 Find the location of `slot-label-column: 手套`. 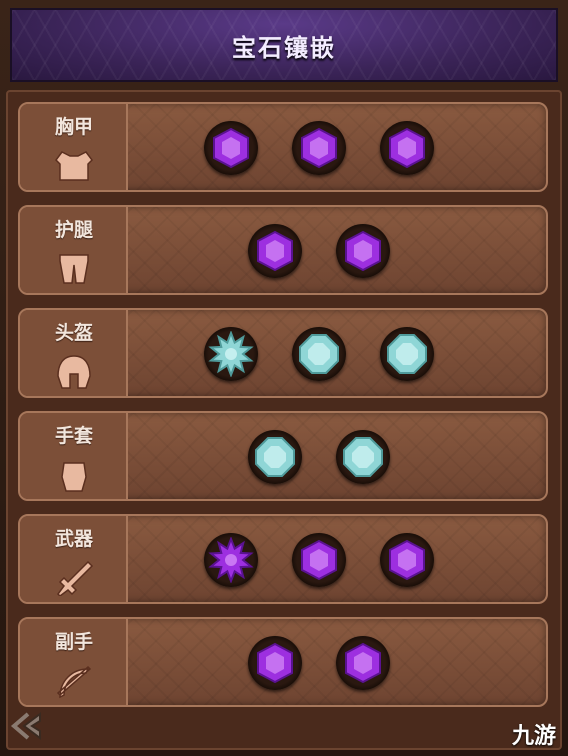

slot-label-column: 手套 is located at coordinates (74, 456).